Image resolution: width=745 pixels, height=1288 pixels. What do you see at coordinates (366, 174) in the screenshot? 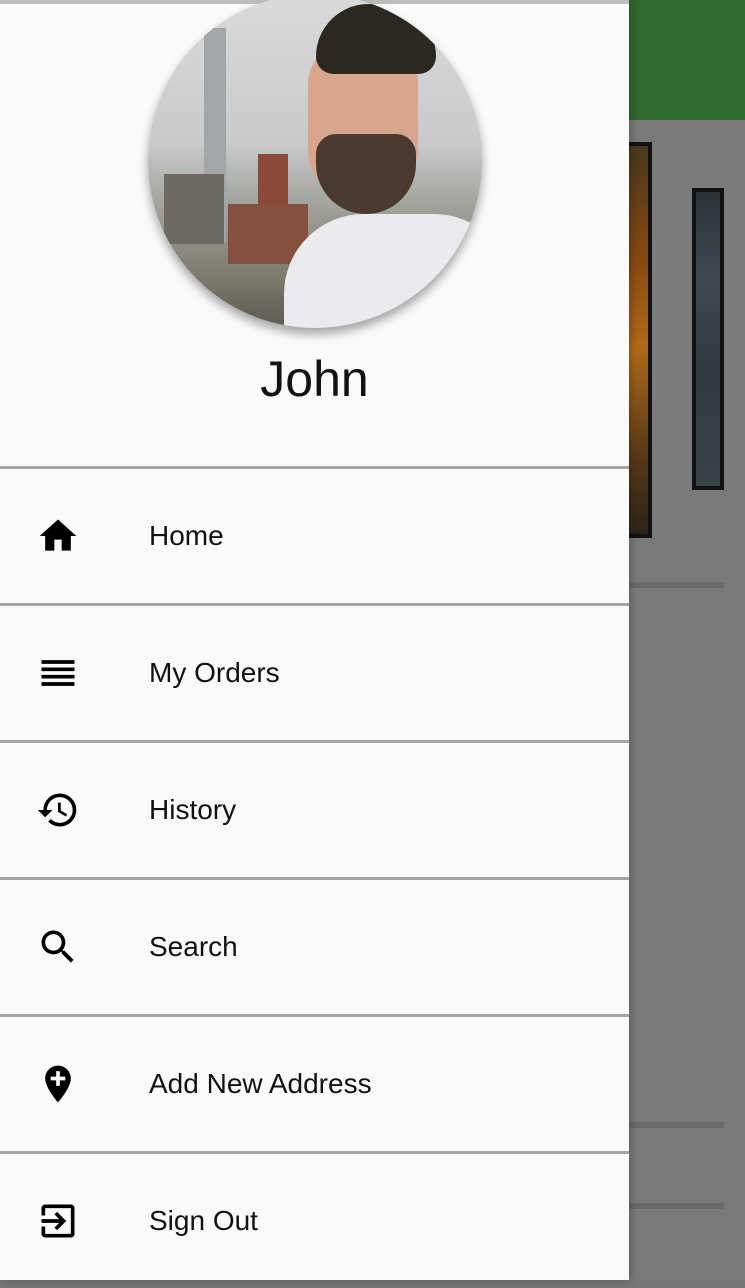
I see `avatar-photo-beard` at bounding box center [366, 174].